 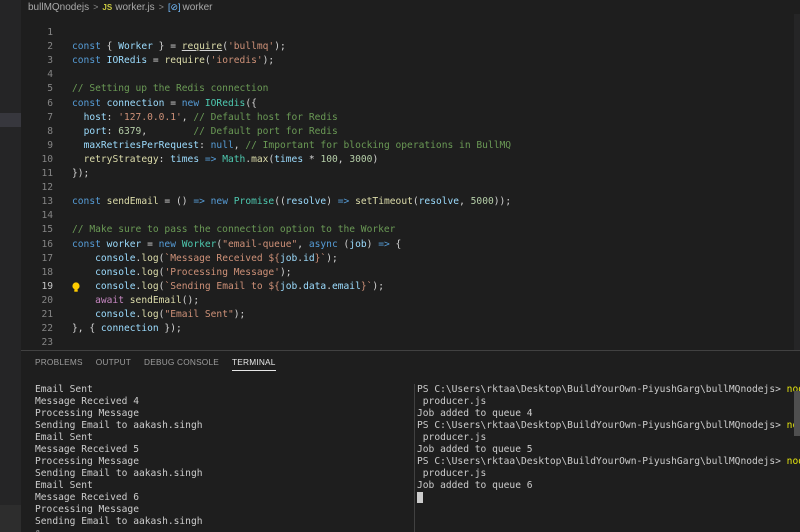 What do you see at coordinates (113, 364) in the screenshot?
I see `tab-output: OUTPUT` at bounding box center [113, 364].